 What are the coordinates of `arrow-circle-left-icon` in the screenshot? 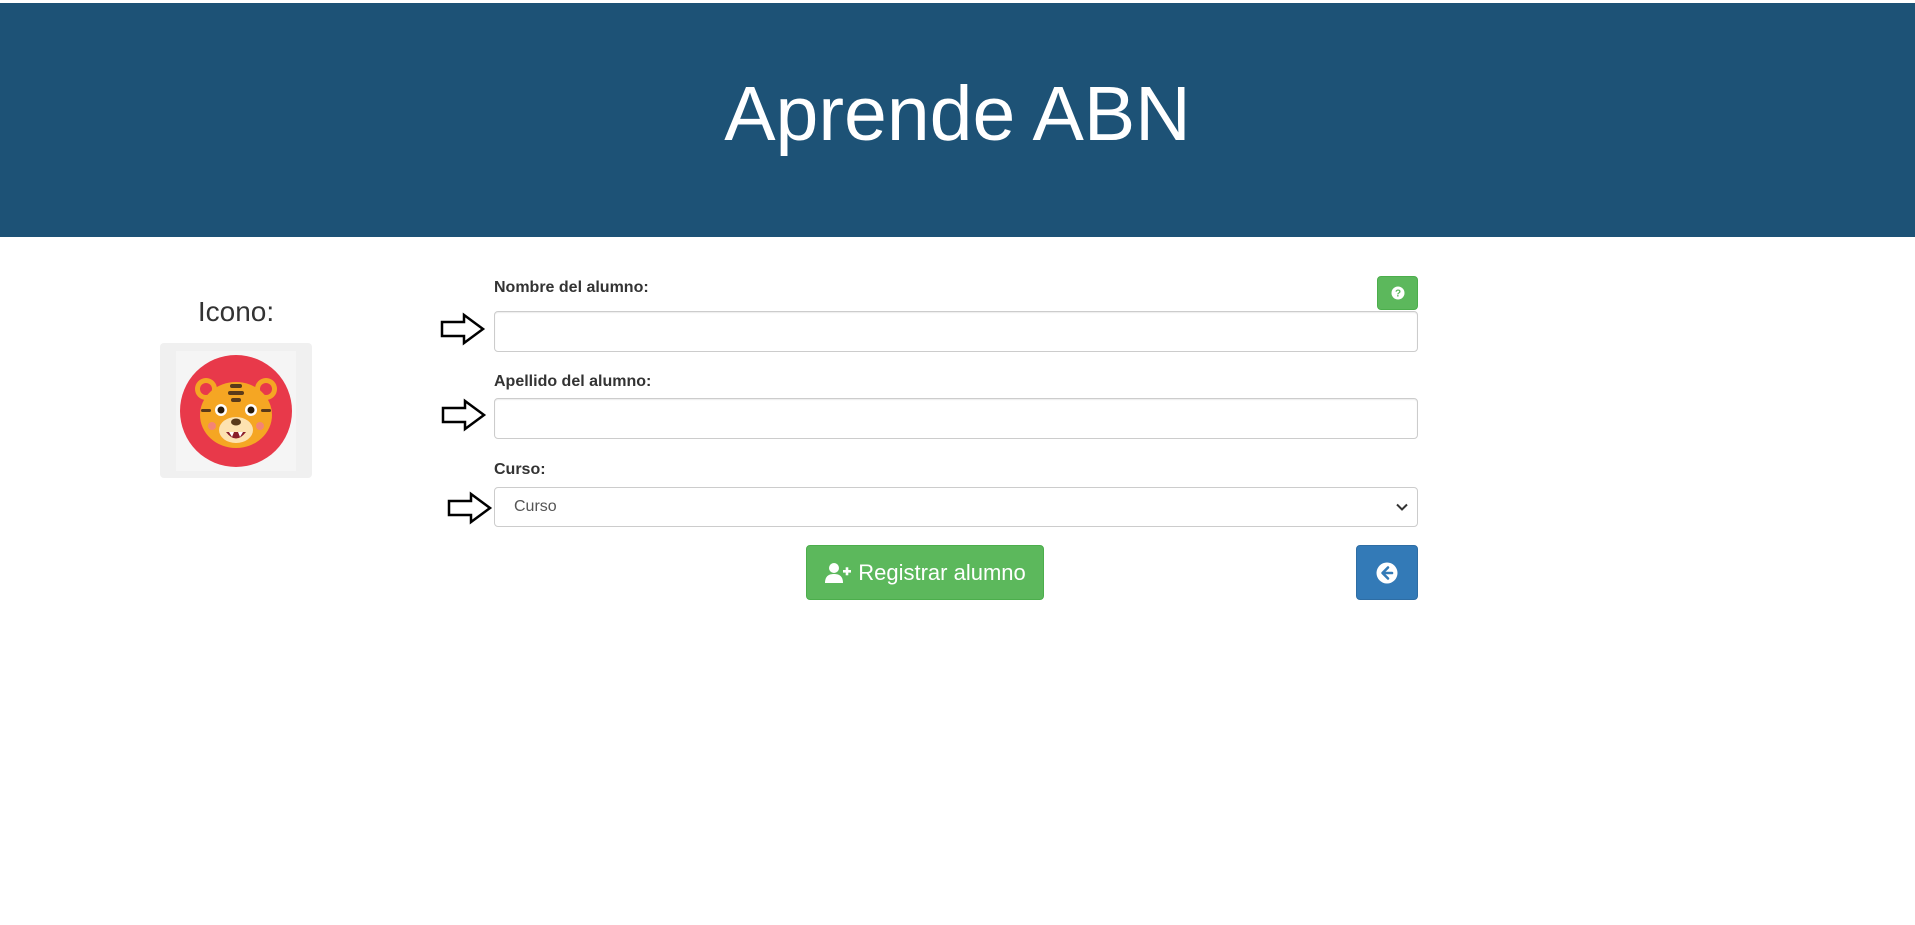 It's located at (1387, 572).